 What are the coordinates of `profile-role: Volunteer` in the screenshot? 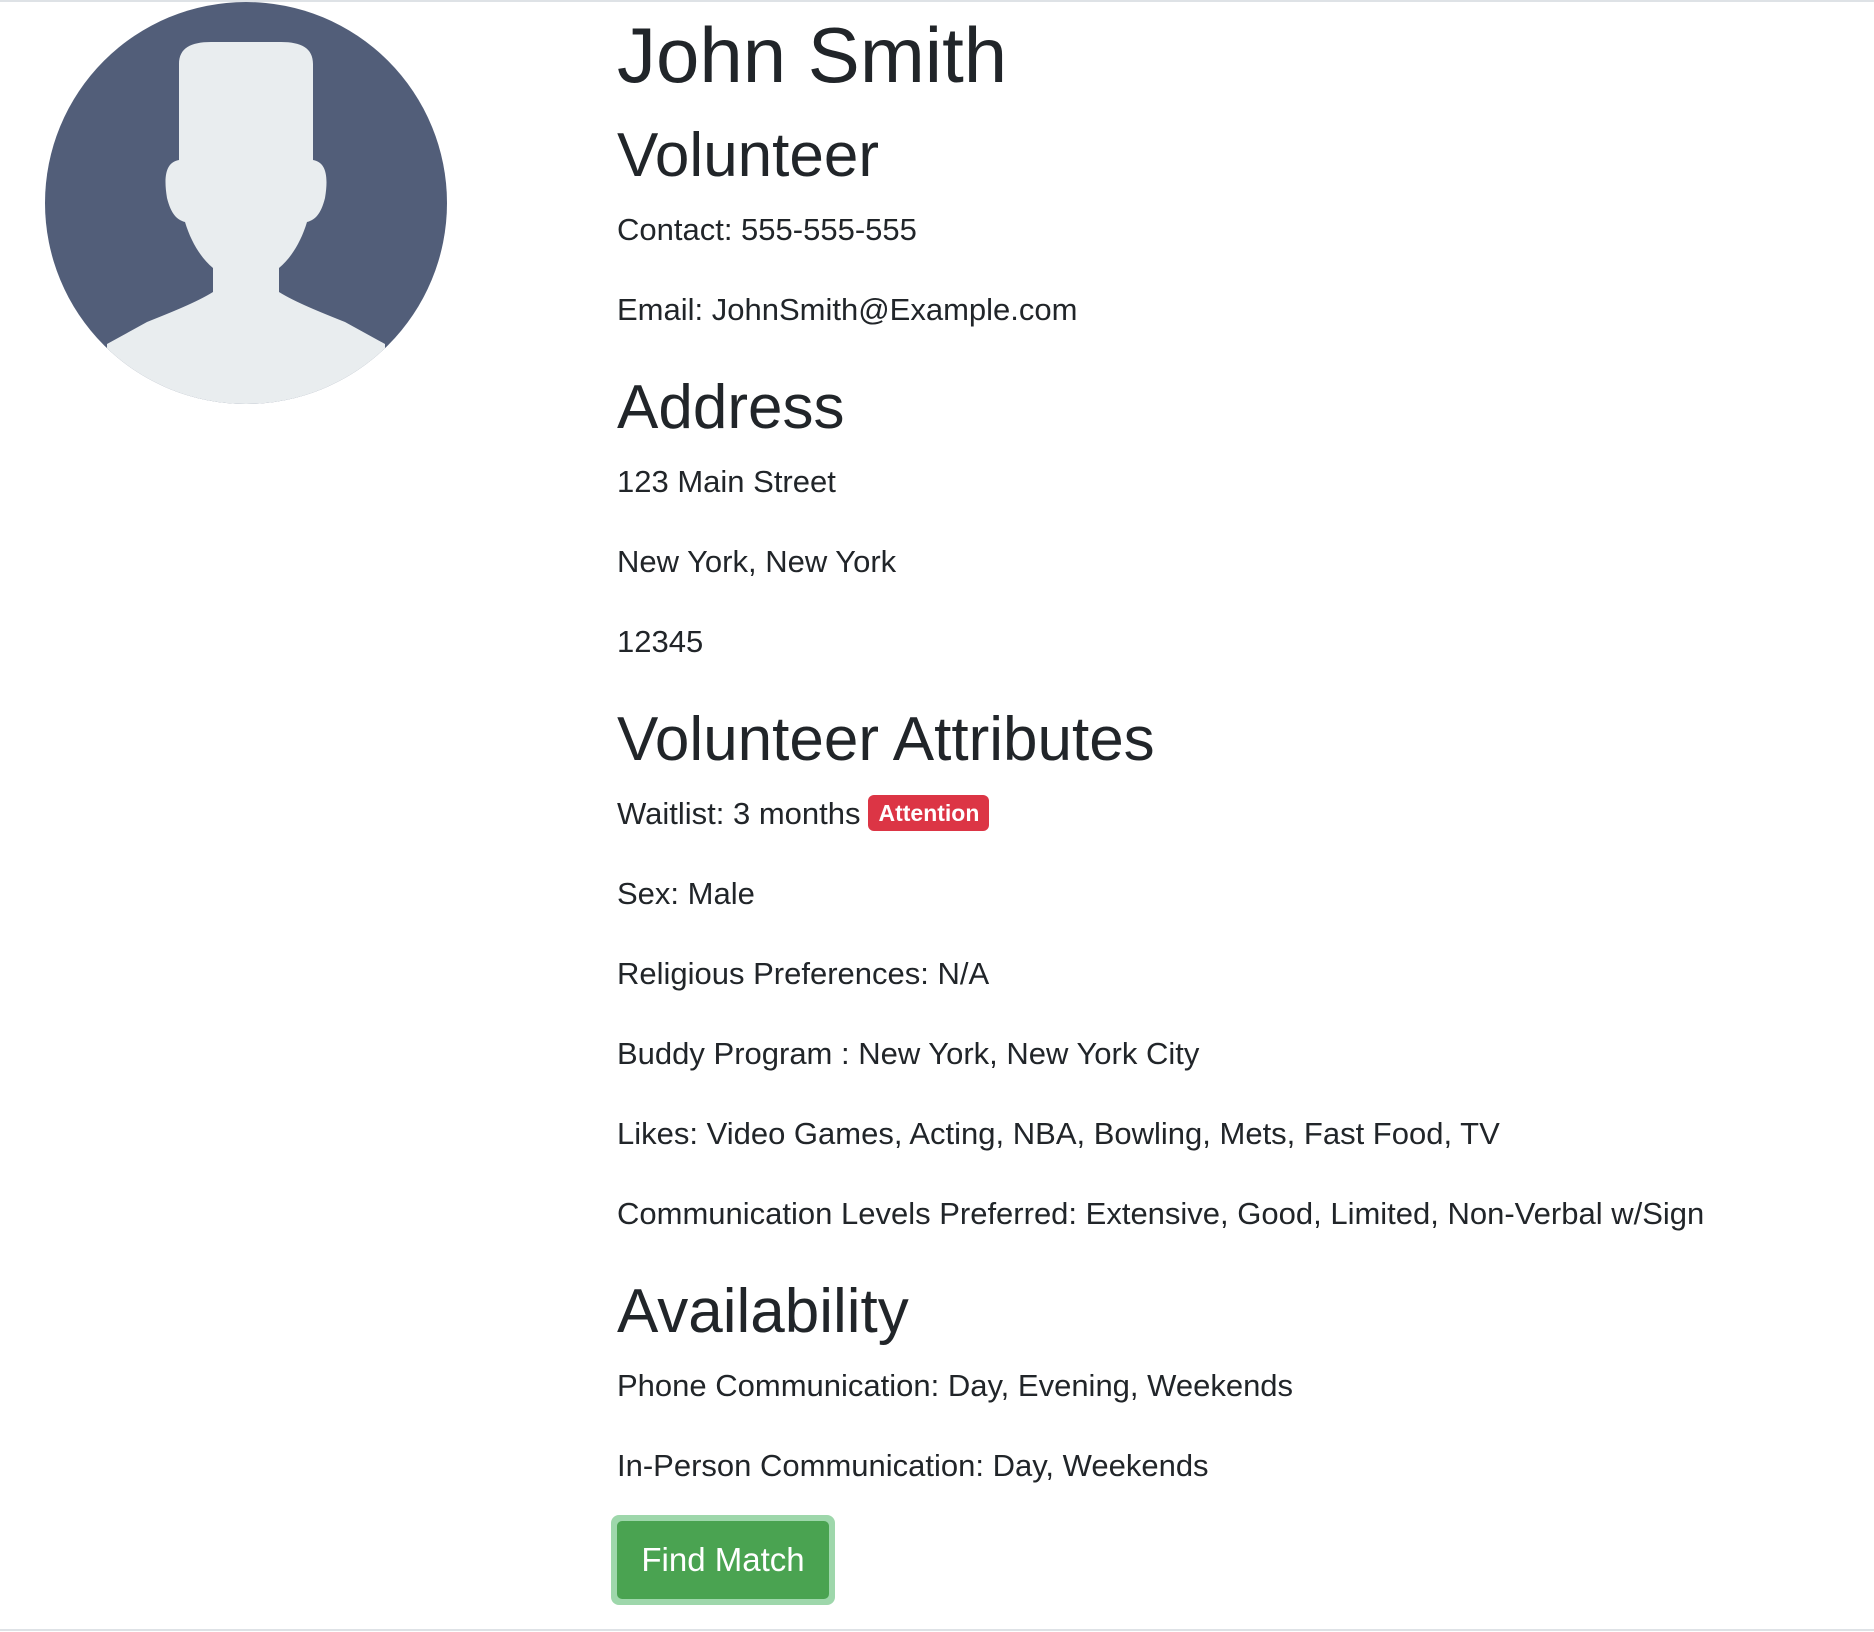 It's located at (748, 155).